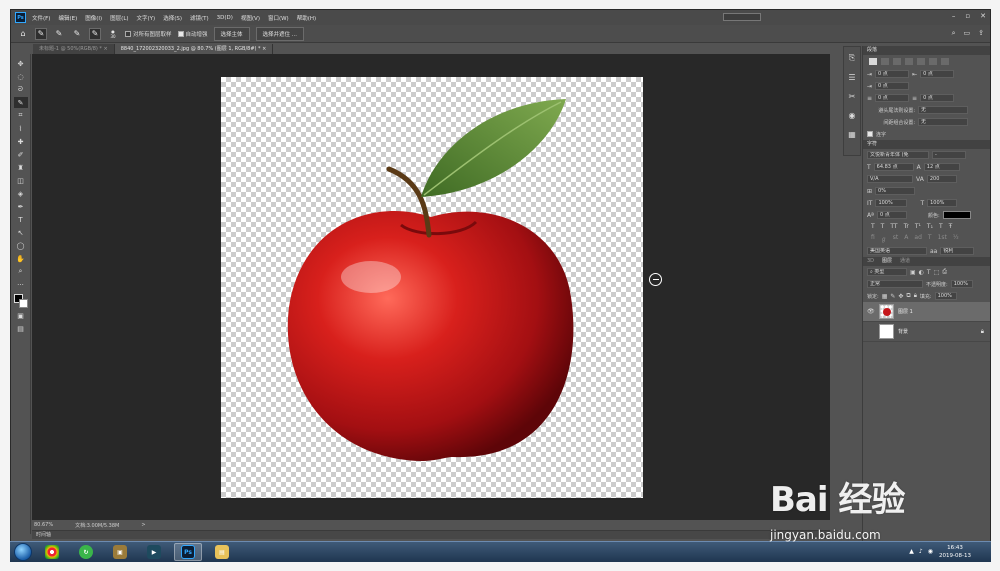  I want to click on tab-untitled: 未标题-1 @ 50%(RGB/8) * ×, so click(74, 49).